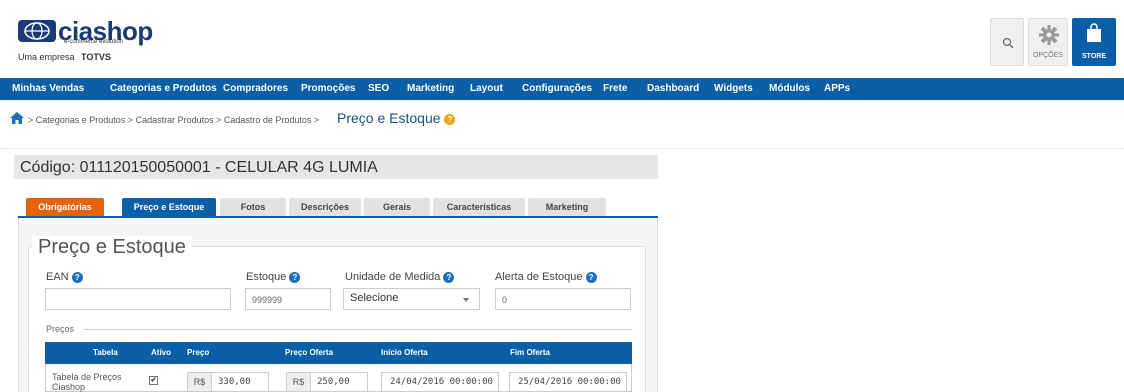 This screenshot has height=392, width=1124. What do you see at coordinates (288, 299) in the screenshot?
I see `estoque-input: 999999` at bounding box center [288, 299].